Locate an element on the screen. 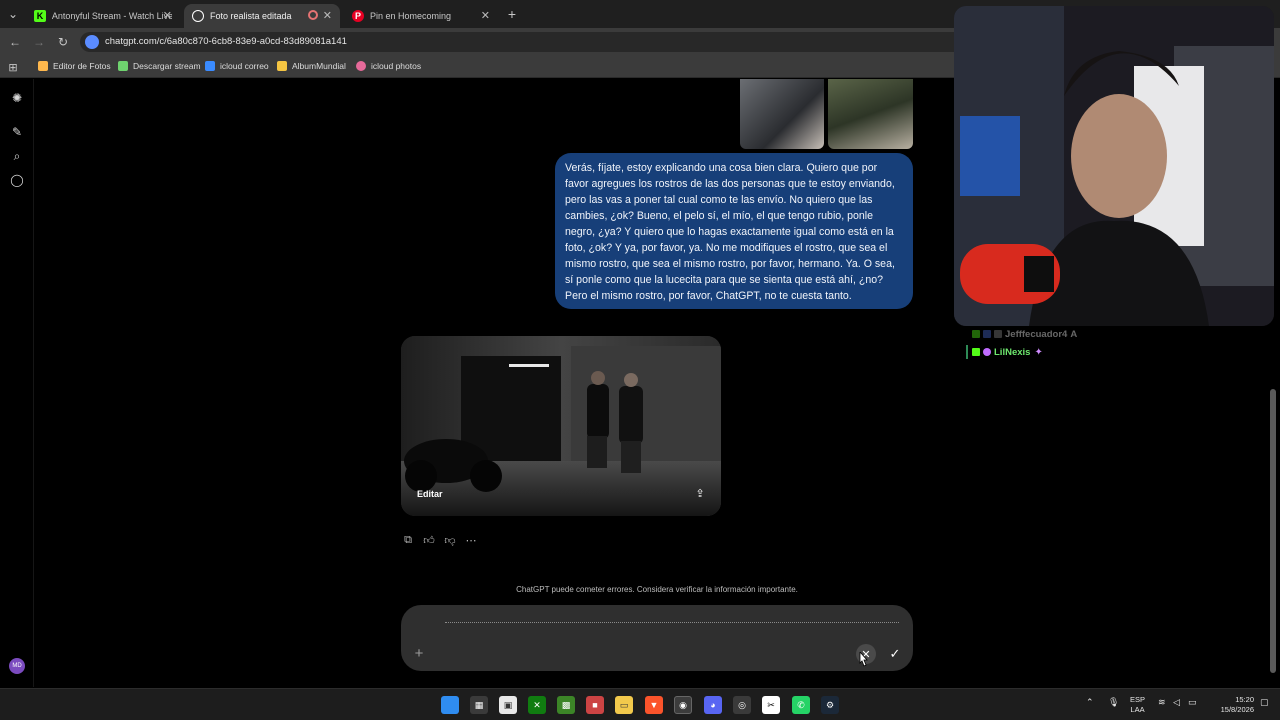  edit-image-button: Editar is located at coordinates (430, 494).